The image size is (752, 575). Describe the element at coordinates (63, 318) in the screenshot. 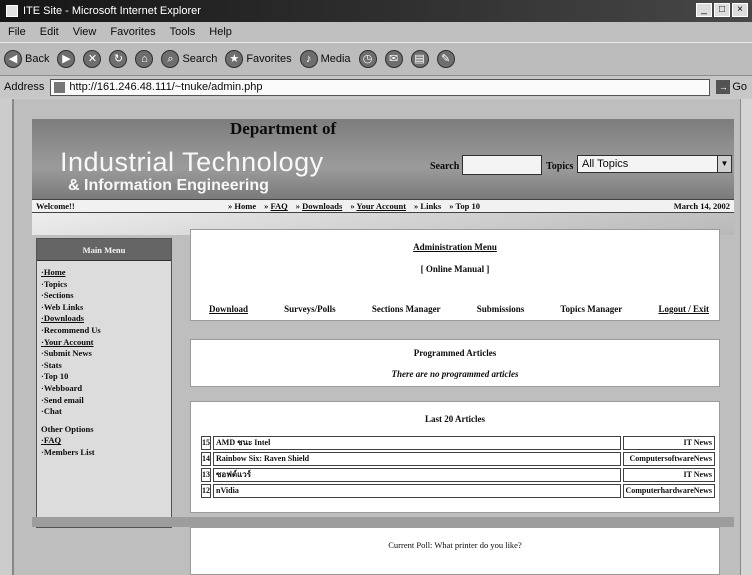

I see `menu-item-label: Downloads` at that location.